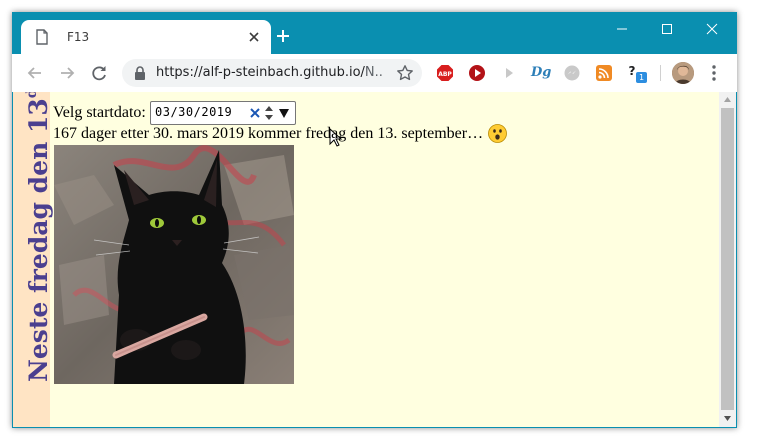 The width and height of the screenshot is (757, 447). Describe the element at coordinates (67, 73) in the screenshot. I see `forward-arrow-icon` at that location.